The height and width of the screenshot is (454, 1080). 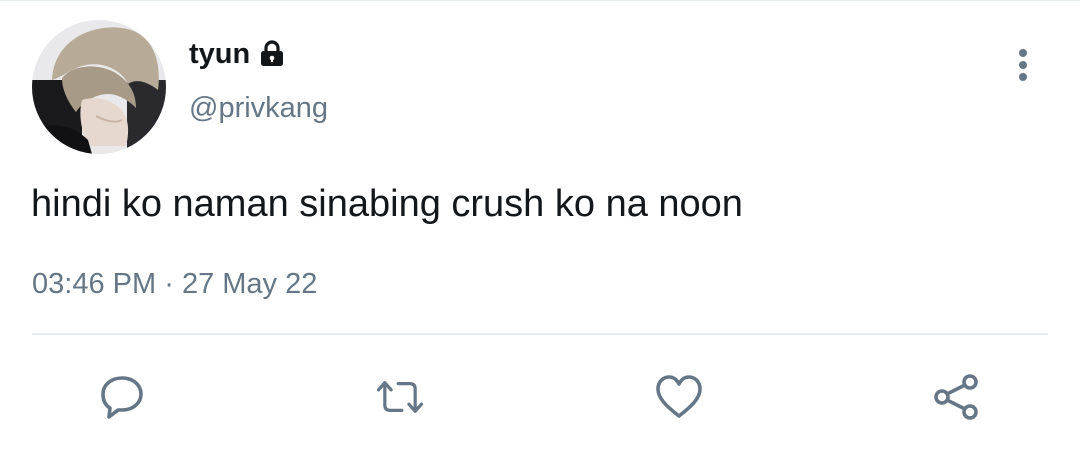 What do you see at coordinates (387, 204) in the screenshot?
I see `tweet-text: hindi ko naman sinabing crush ko na noon` at bounding box center [387, 204].